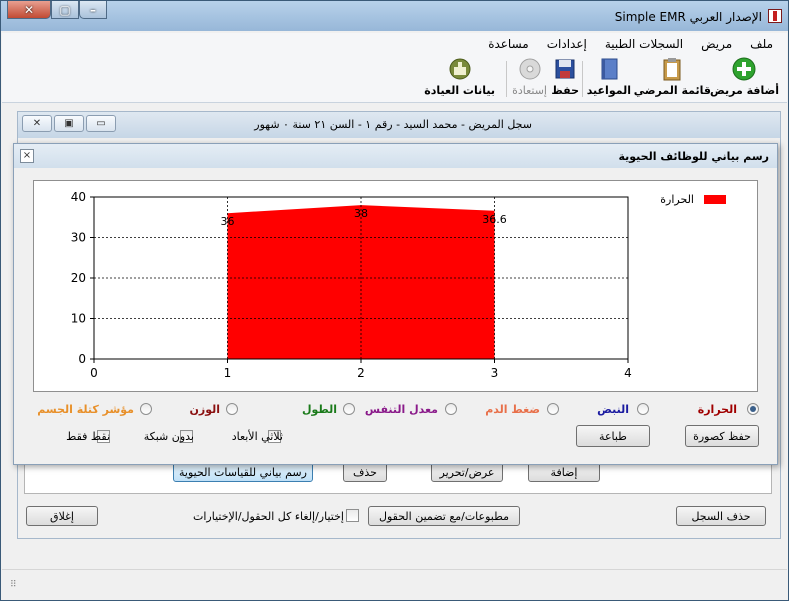 This screenshot has width=789, height=601. What do you see at coordinates (361, 373) in the screenshot?
I see `x-tick-label: 2` at bounding box center [361, 373].